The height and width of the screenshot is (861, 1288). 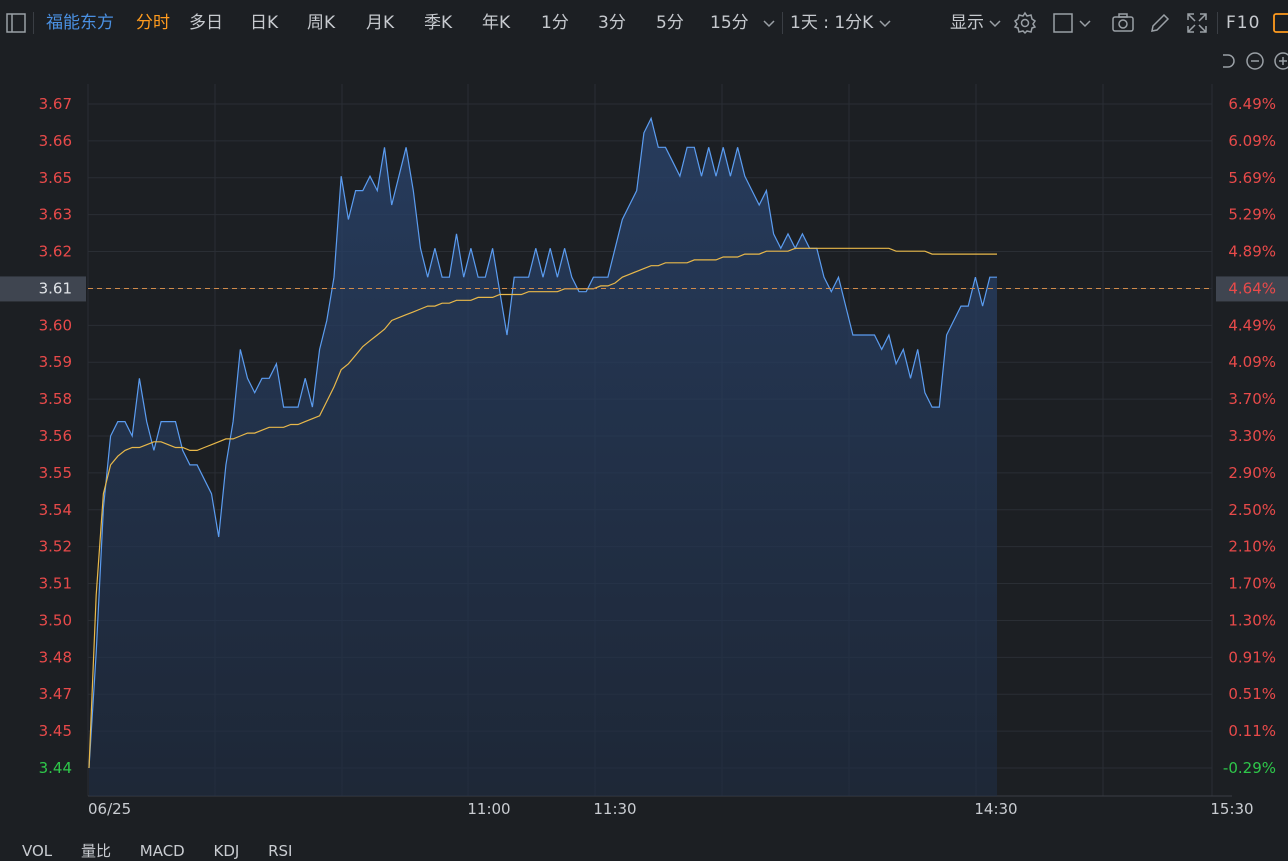 What do you see at coordinates (769, 23) in the screenshot?
I see `chevron-down-icon` at bounding box center [769, 23].